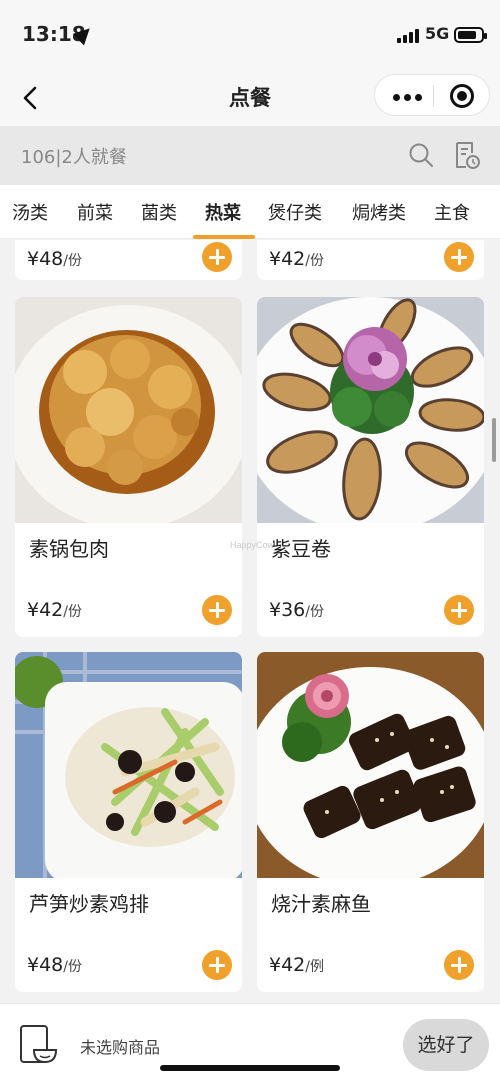 This screenshot has width=500, height=1083. What do you see at coordinates (30, 212) in the screenshot?
I see `tab-soup: 汤类` at bounding box center [30, 212].